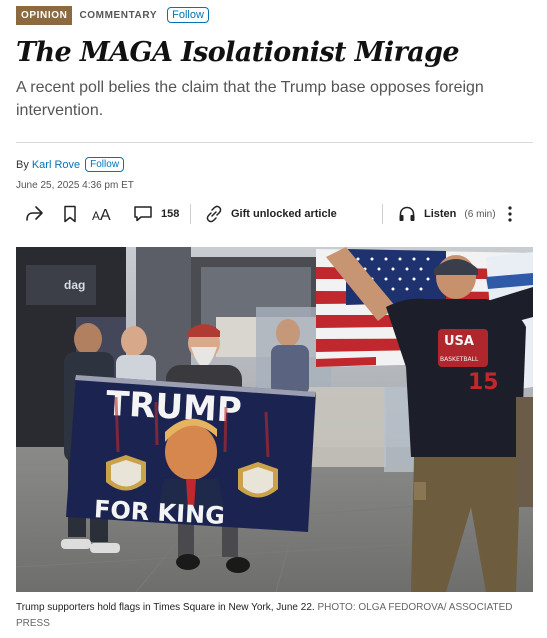  I want to click on gift-article-button: Gift unlocked article, so click(270, 214).